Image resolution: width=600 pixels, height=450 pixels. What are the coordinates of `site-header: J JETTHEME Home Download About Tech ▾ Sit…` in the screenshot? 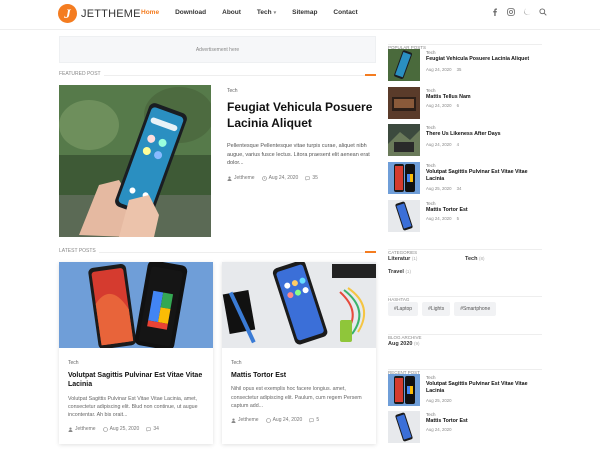 It's located at (300, 15).